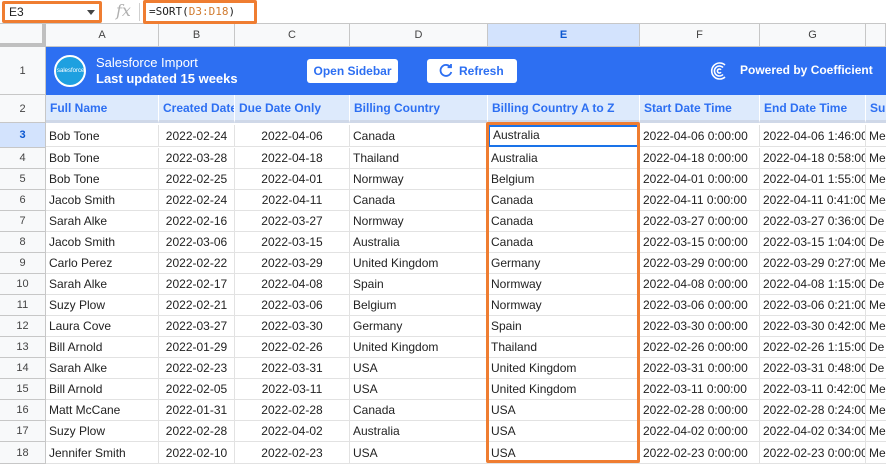  What do you see at coordinates (813, 347) in the screenshot?
I see `table-cell: 2022-02-26 1:15:00` at bounding box center [813, 347].